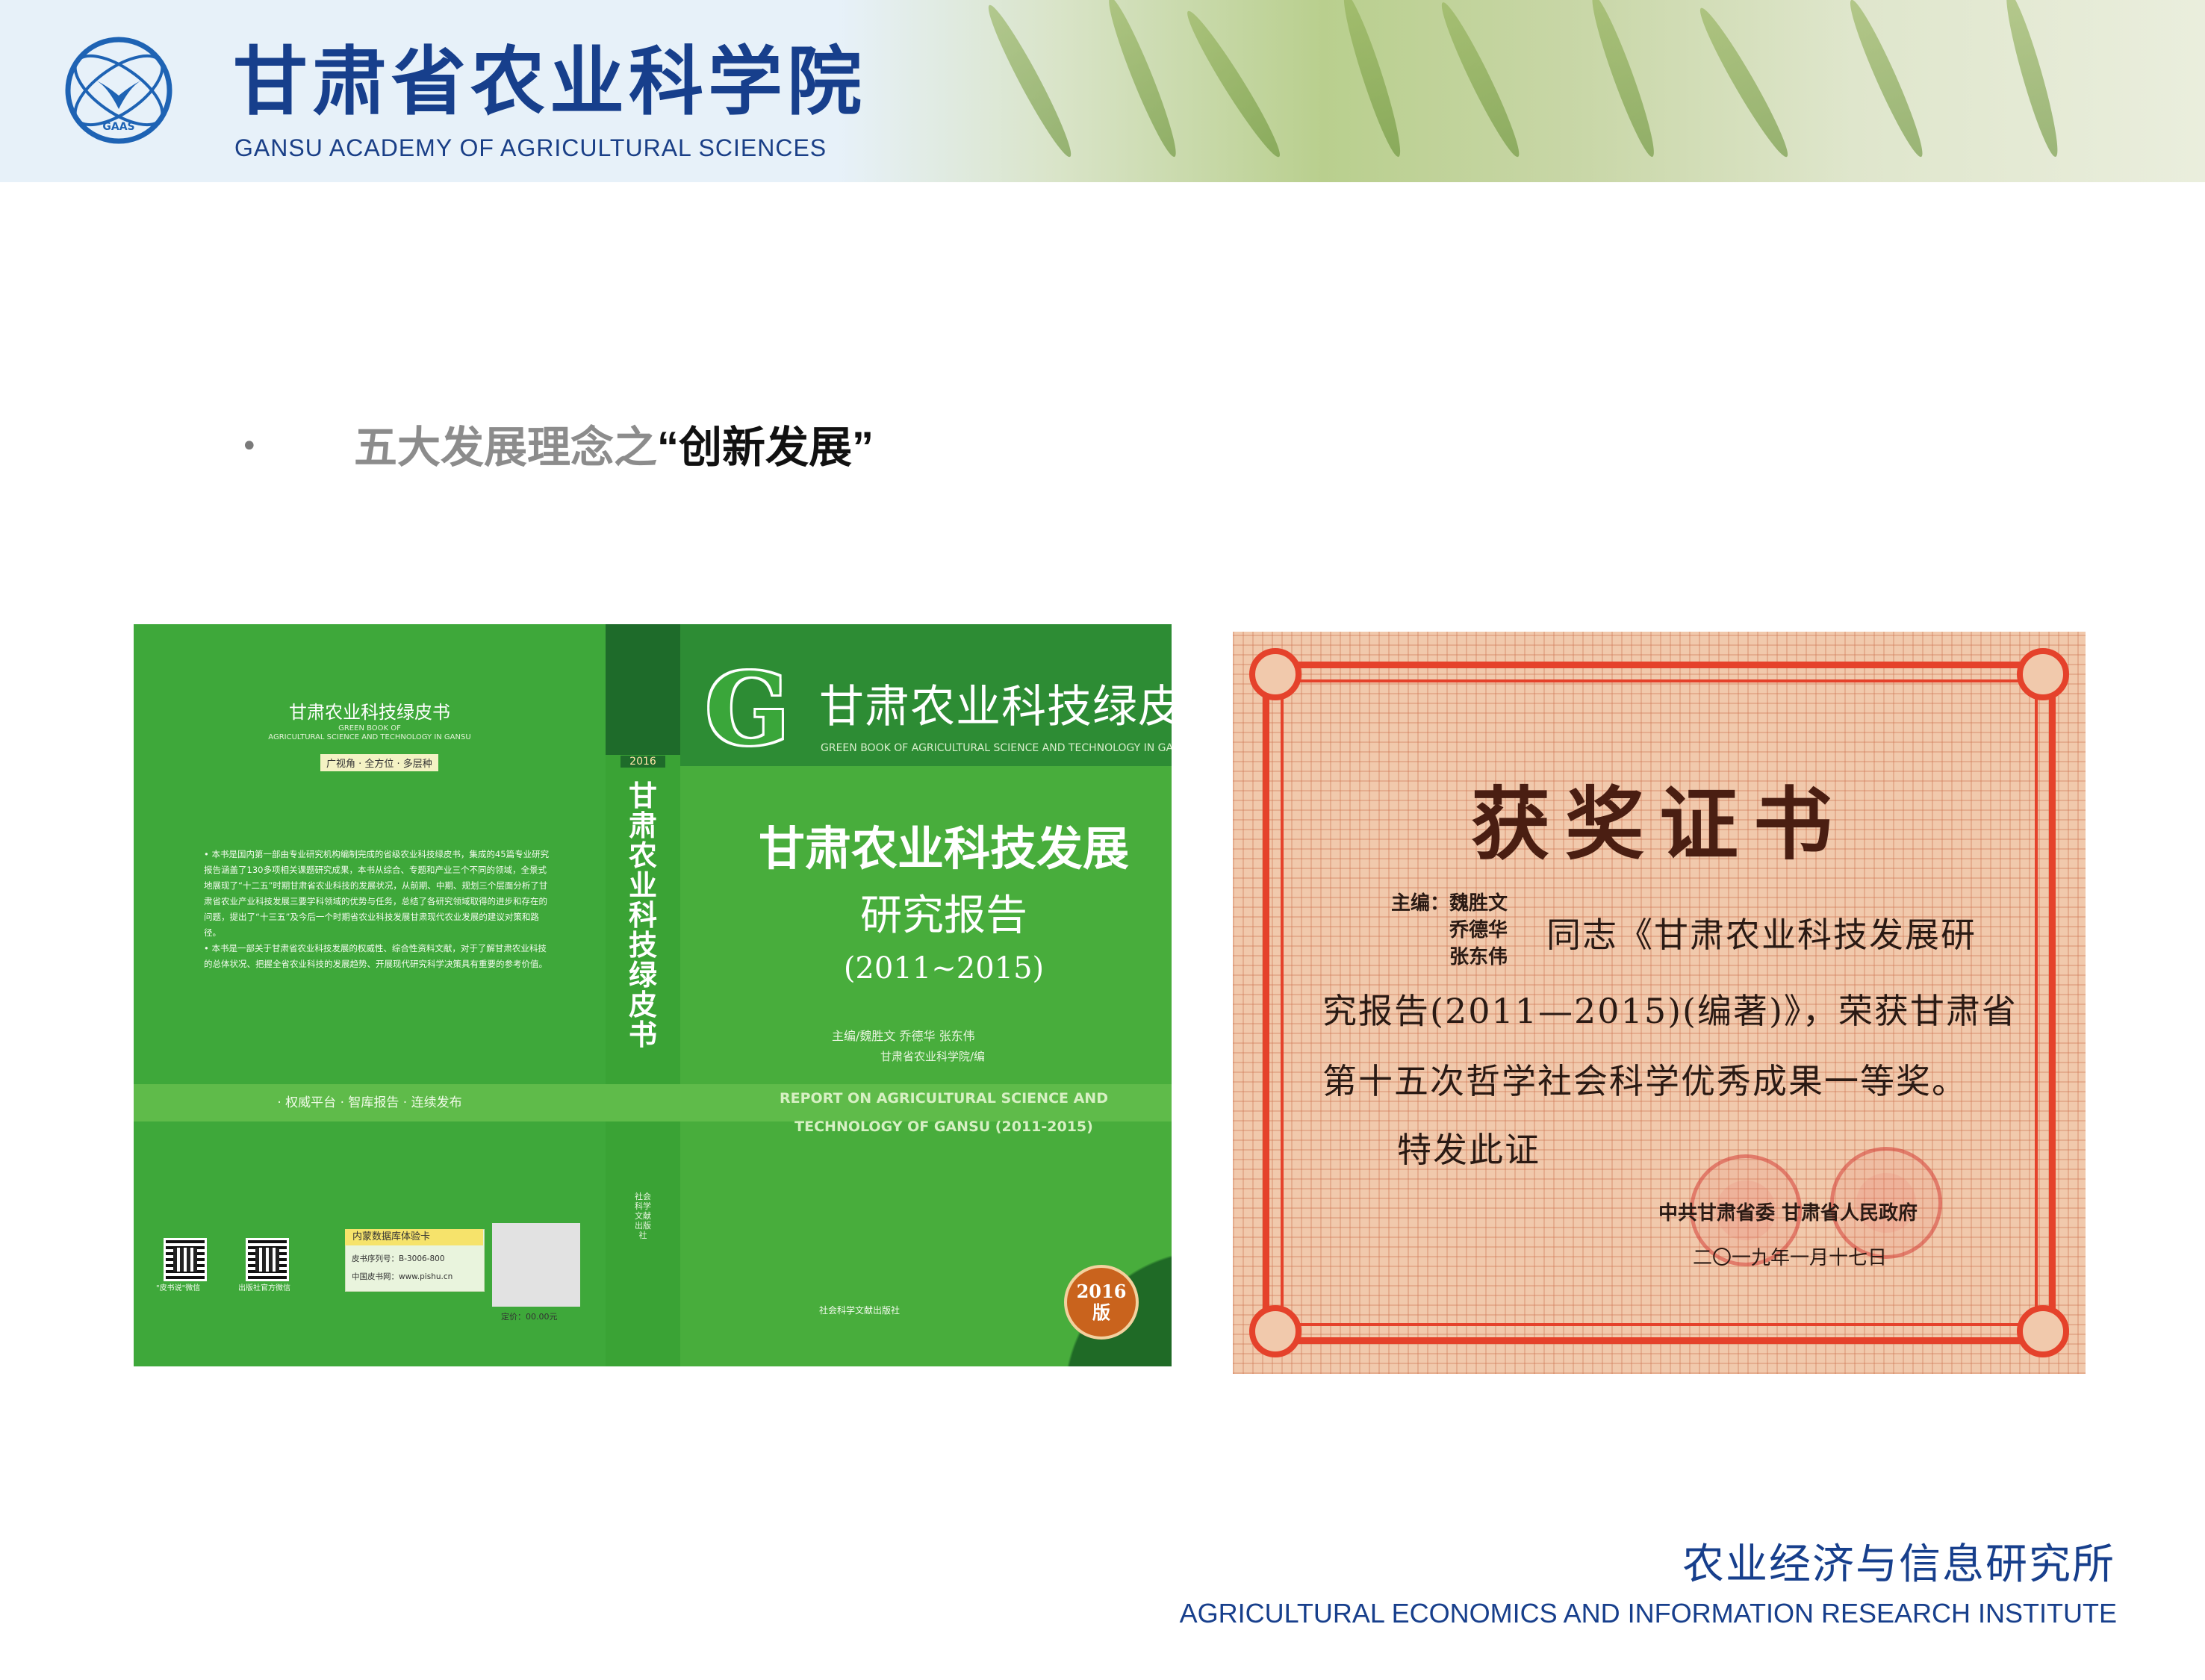  What do you see at coordinates (1659, 824) in the screenshot?
I see `certificate-title: 获奖证书` at bounding box center [1659, 824].